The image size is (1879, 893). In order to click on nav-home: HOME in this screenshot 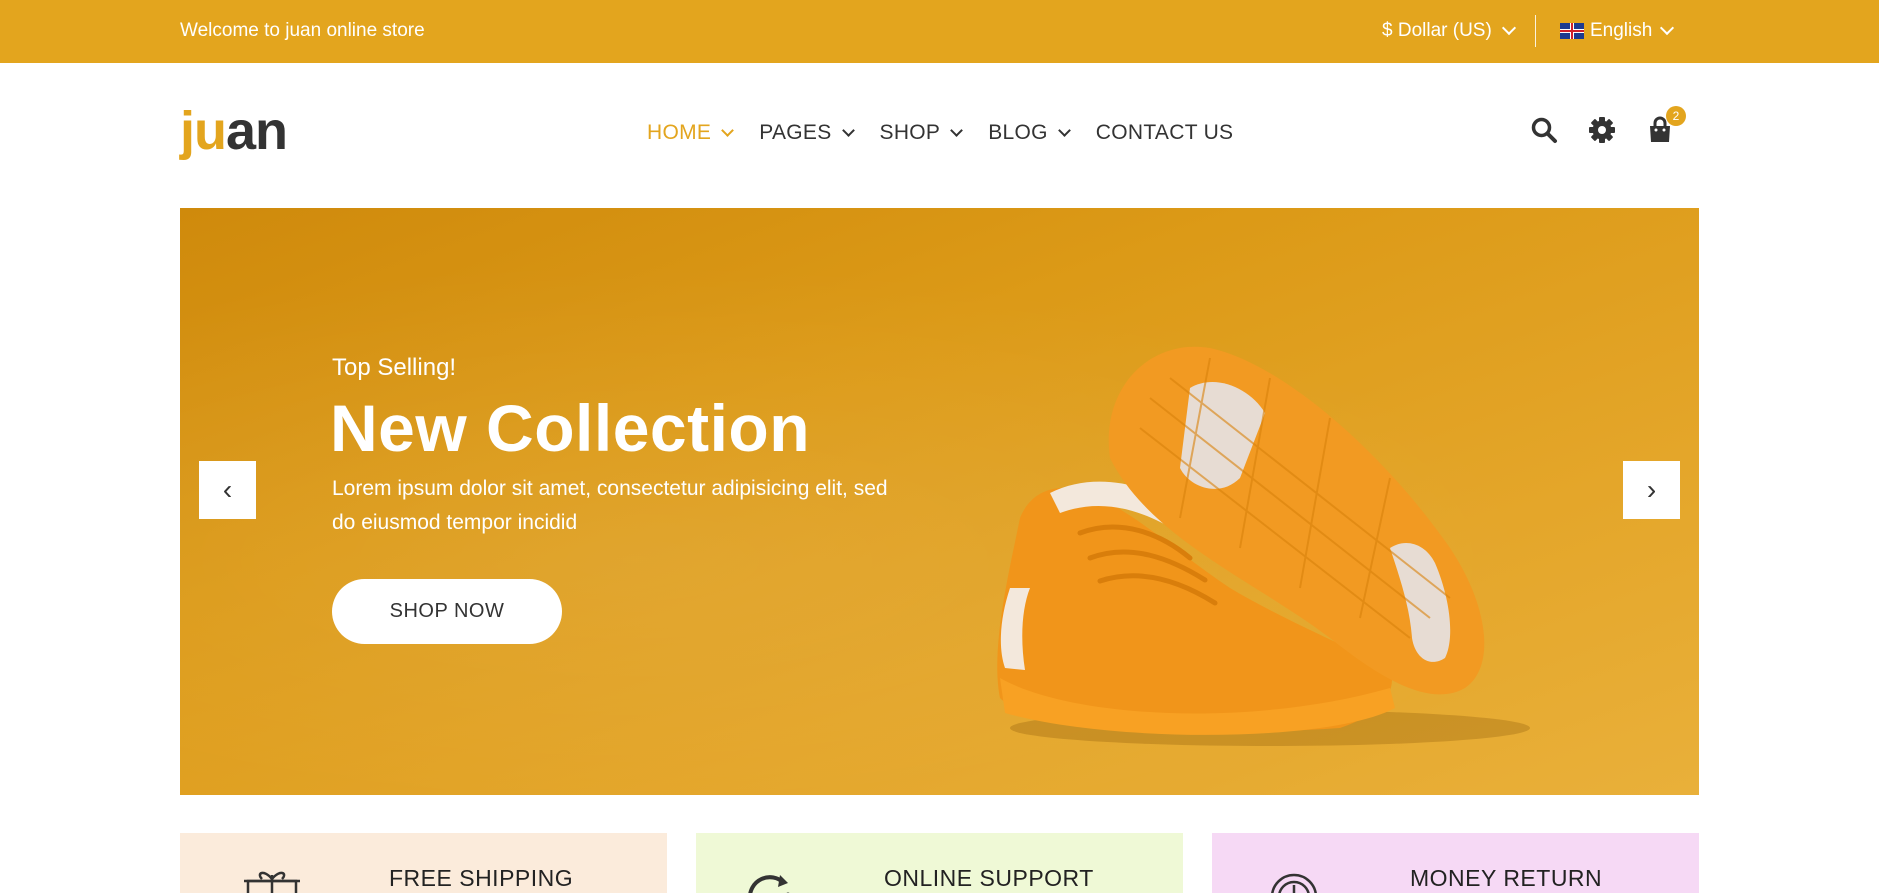, I will do `click(691, 133)`.